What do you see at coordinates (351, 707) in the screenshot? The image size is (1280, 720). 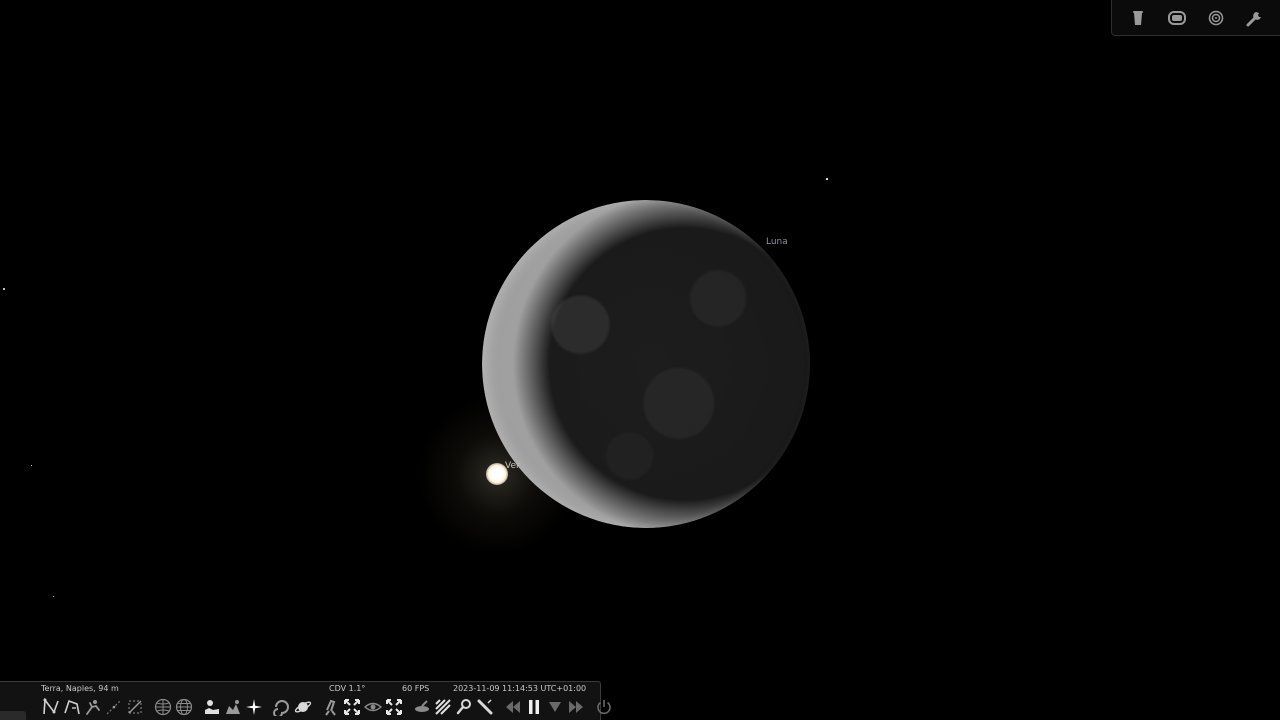 I see `center-object-icon` at bounding box center [351, 707].